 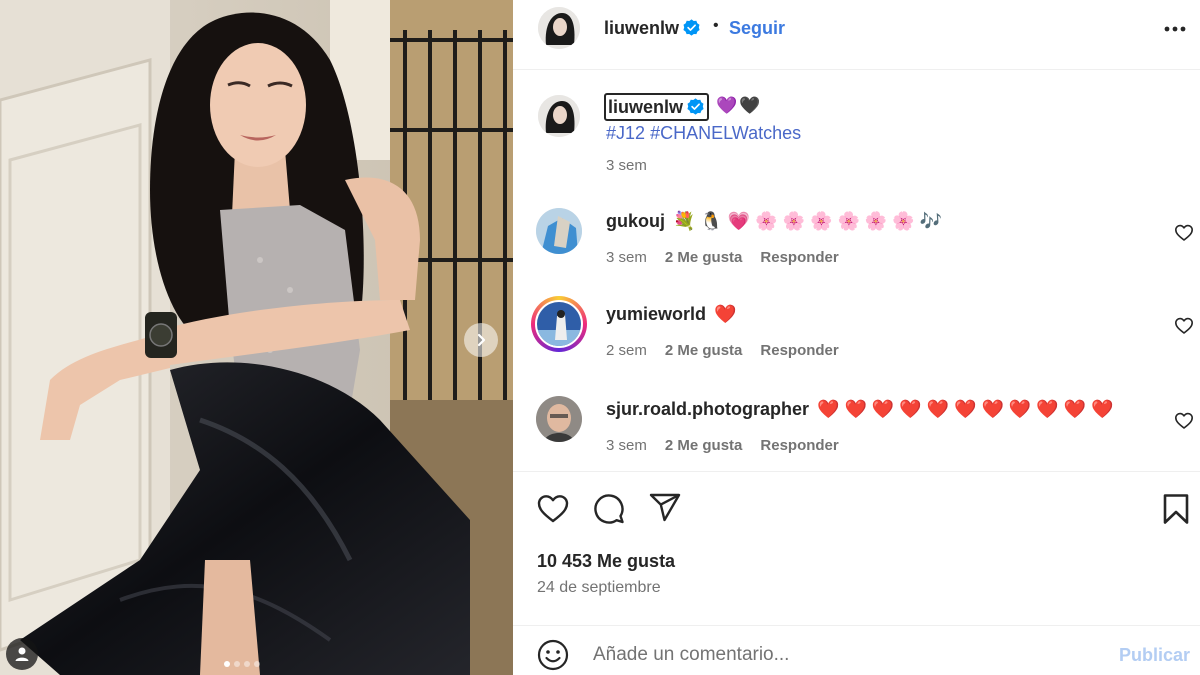 What do you see at coordinates (635, 221) in the screenshot?
I see `comment-username: gukouj` at bounding box center [635, 221].